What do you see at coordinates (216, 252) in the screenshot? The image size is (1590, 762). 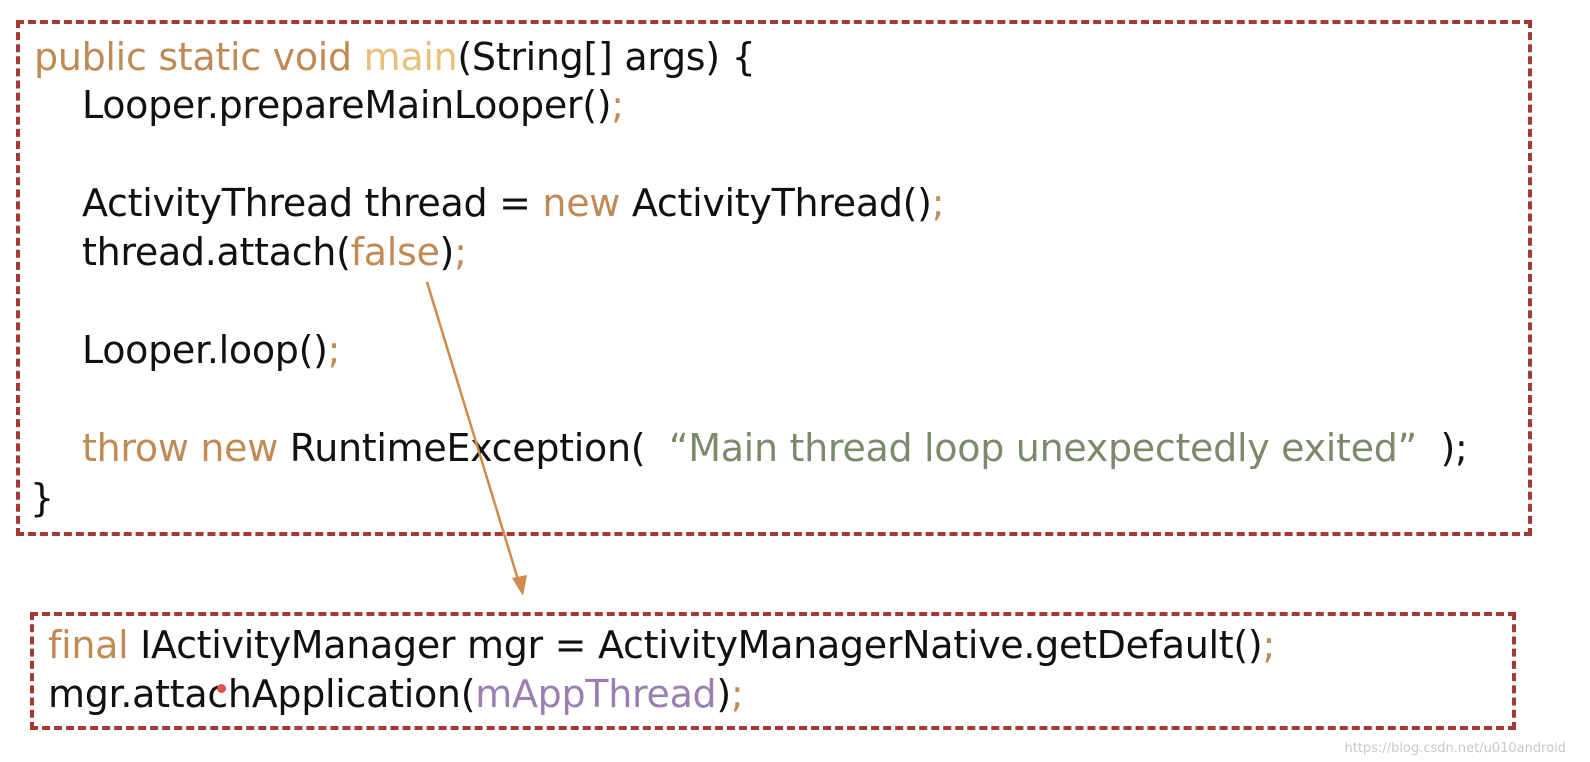 I see `thread-attach-call: thread.attach(` at bounding box center [216, 252].